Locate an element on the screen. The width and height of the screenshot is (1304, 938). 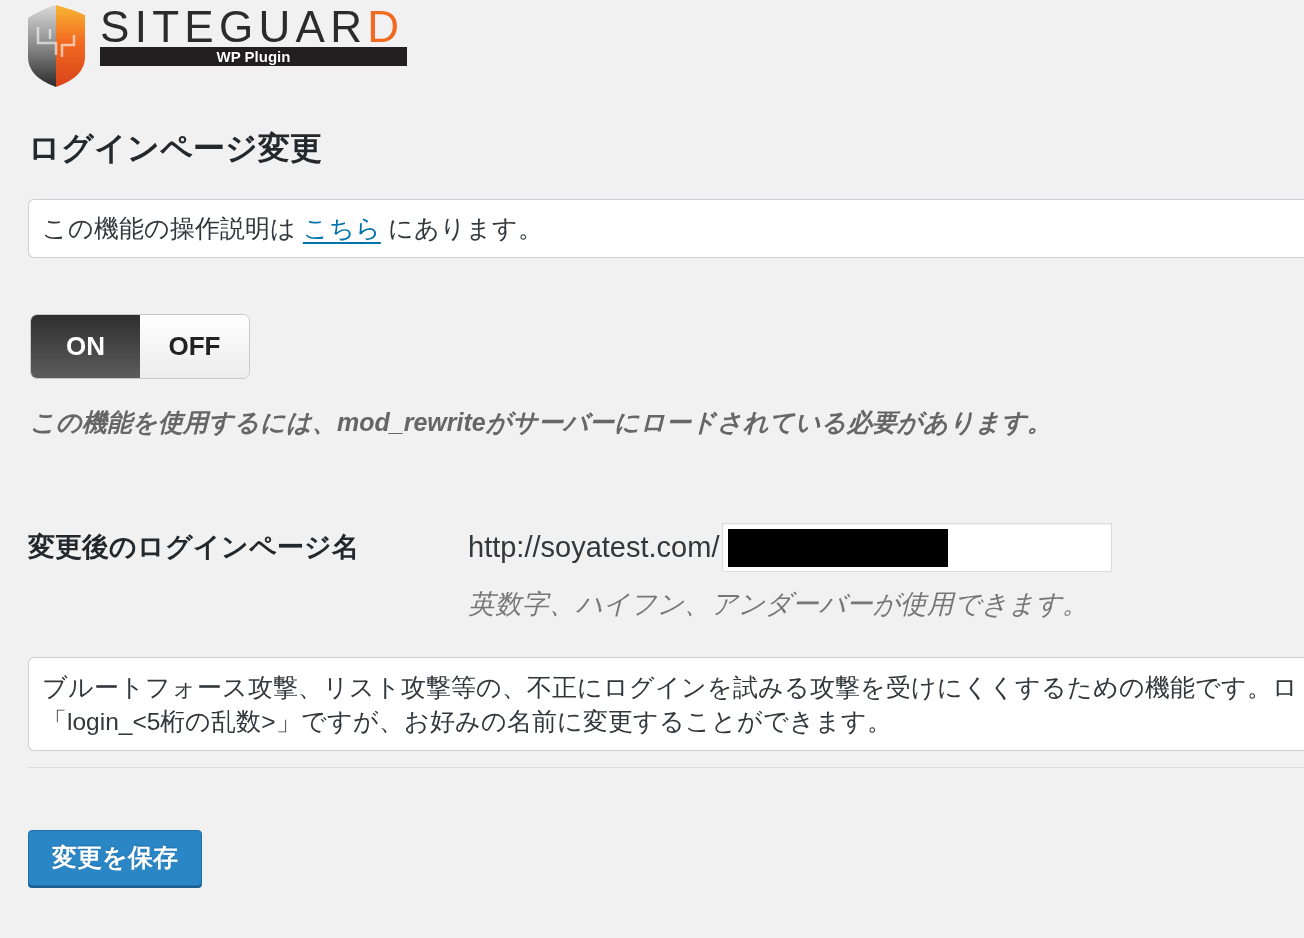
notice-text: この機能の操作説明は こちら にあります。 is located at coordinates (292, 228).